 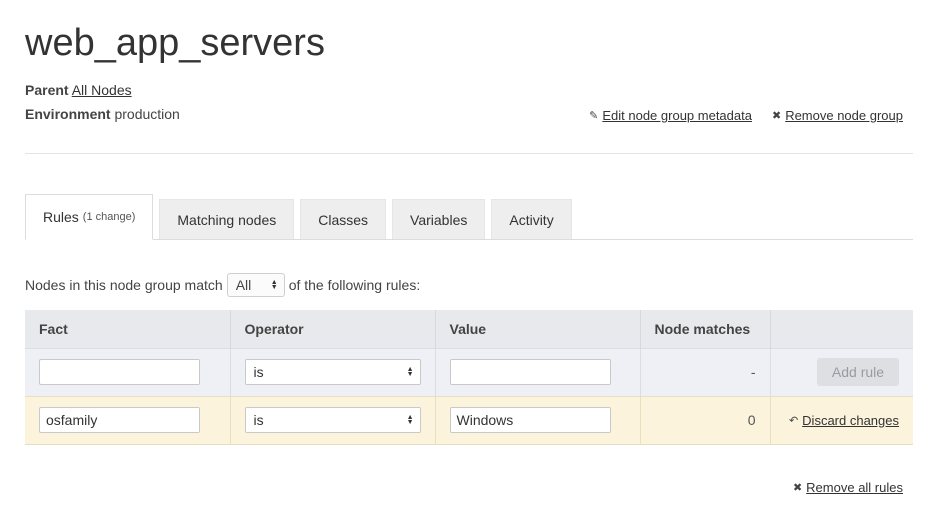 I want to click on value-input: Windows, so click(x=530, y=420).